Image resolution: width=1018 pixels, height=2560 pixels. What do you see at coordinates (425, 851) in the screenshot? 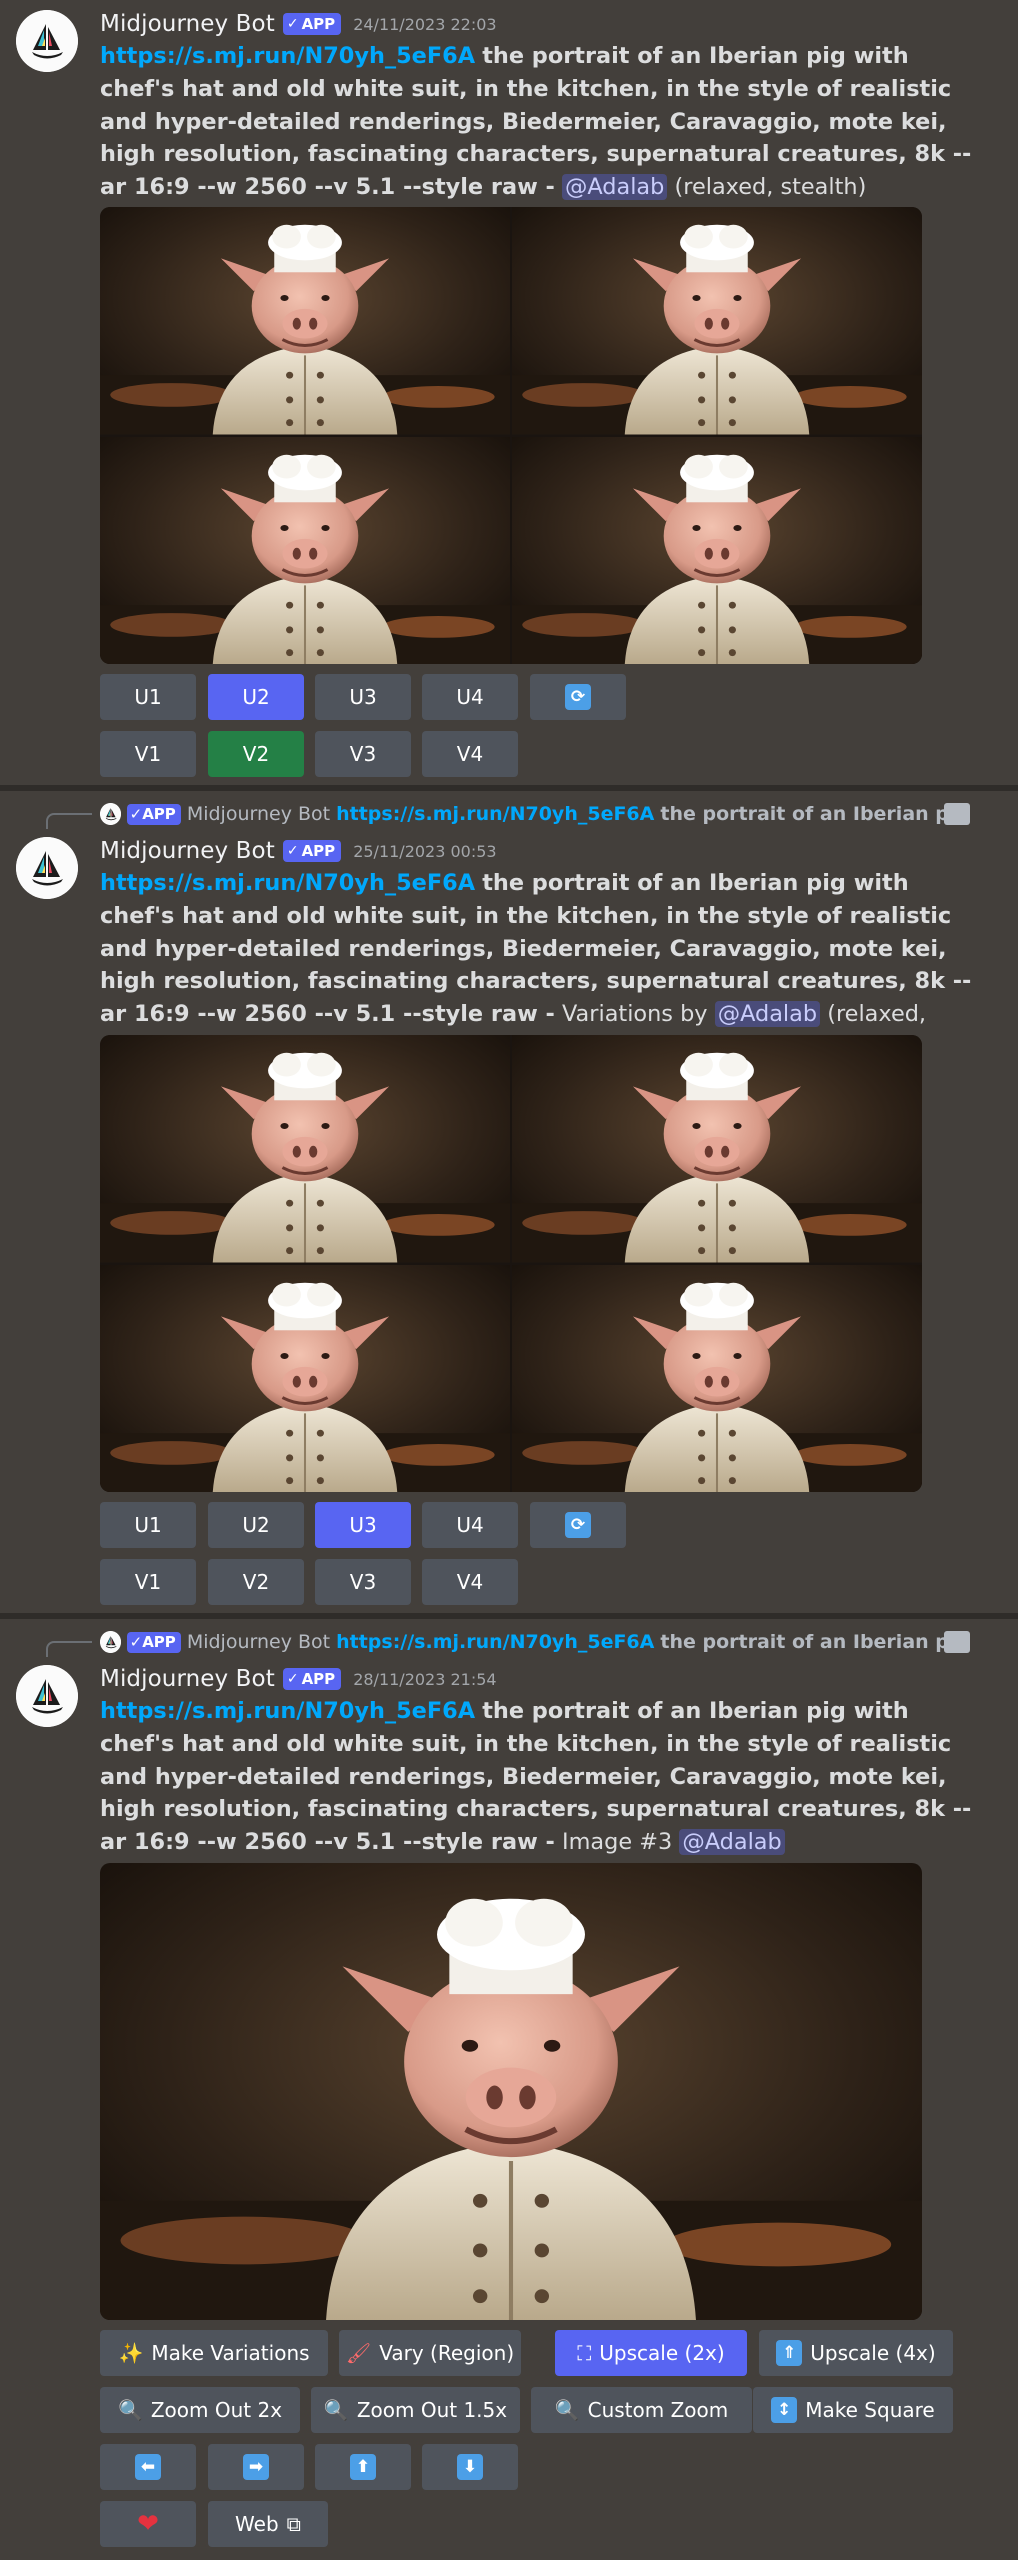
I see `timestamp: 25/11/2023 00:53` at bounding box center [425, 851].